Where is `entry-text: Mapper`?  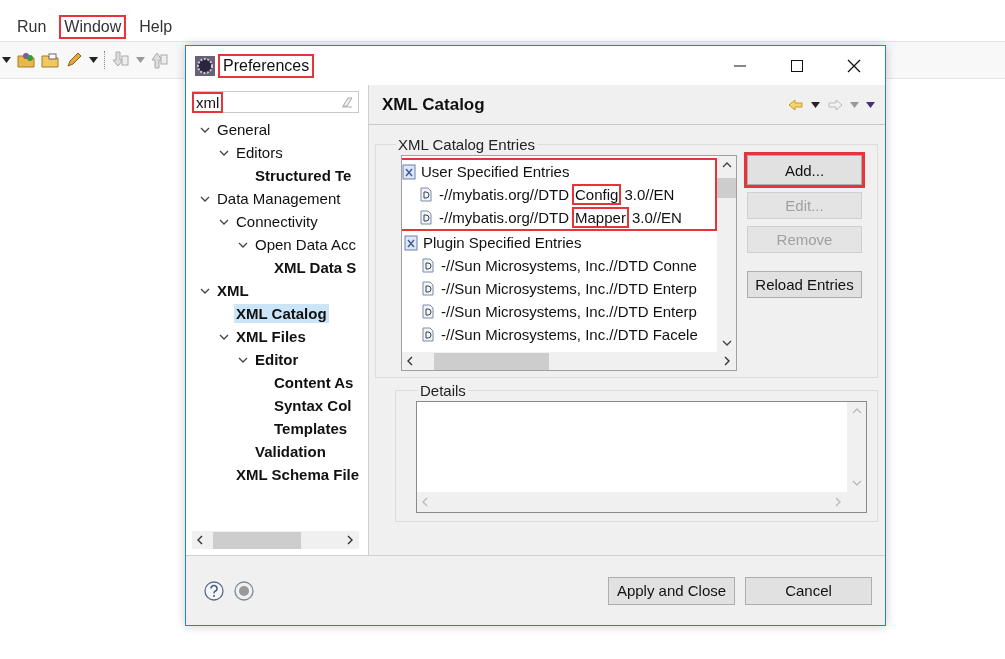
entry-text: Mapper is located at coordinates (600, 217).